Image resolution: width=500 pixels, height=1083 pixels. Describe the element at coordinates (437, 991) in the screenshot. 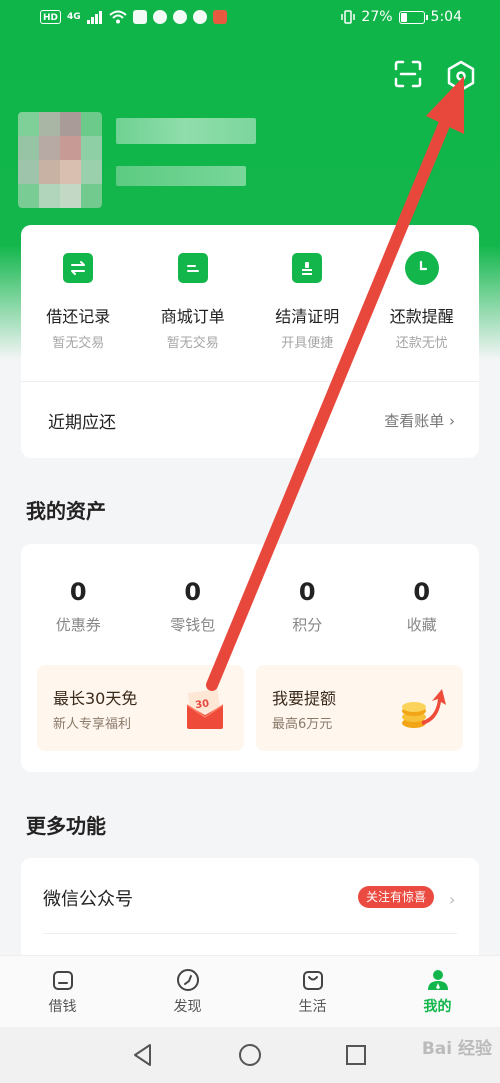

I see `nav-tab-mine: 我的` at that location.